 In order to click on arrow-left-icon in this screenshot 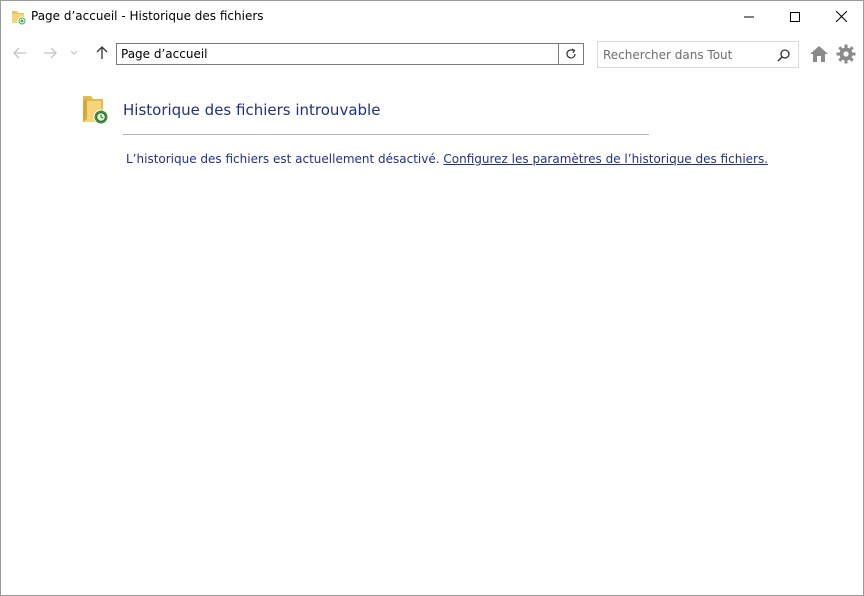, I will do `click(19, 53)`.